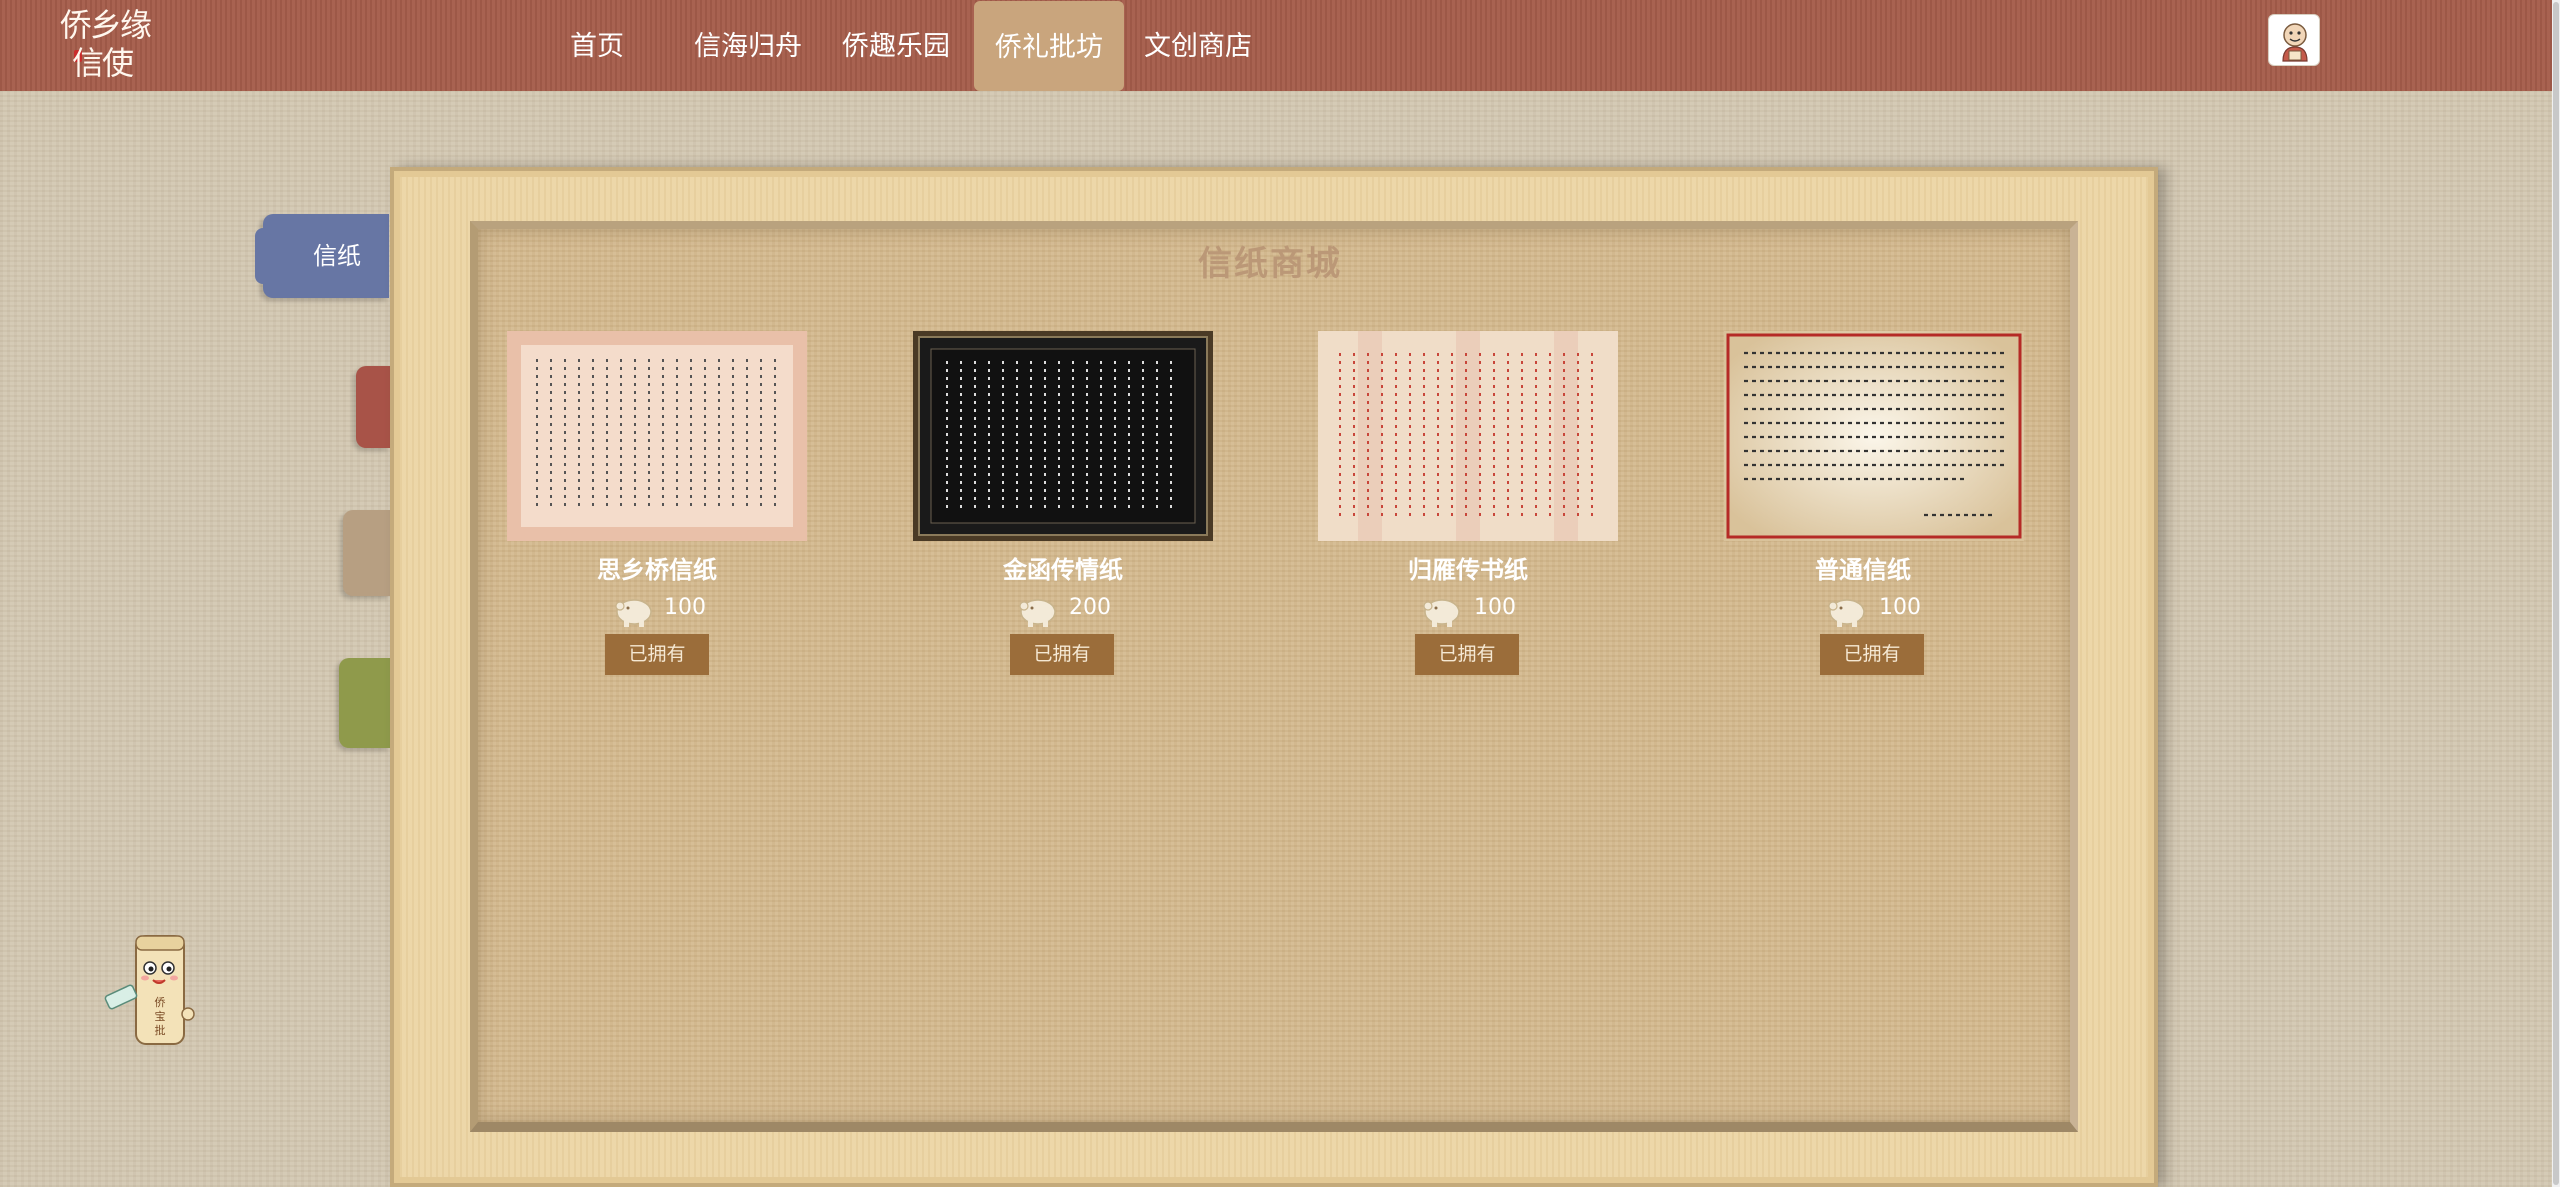  I want to click on product-name-3: 归雁传书纸, so click(1468, 570).